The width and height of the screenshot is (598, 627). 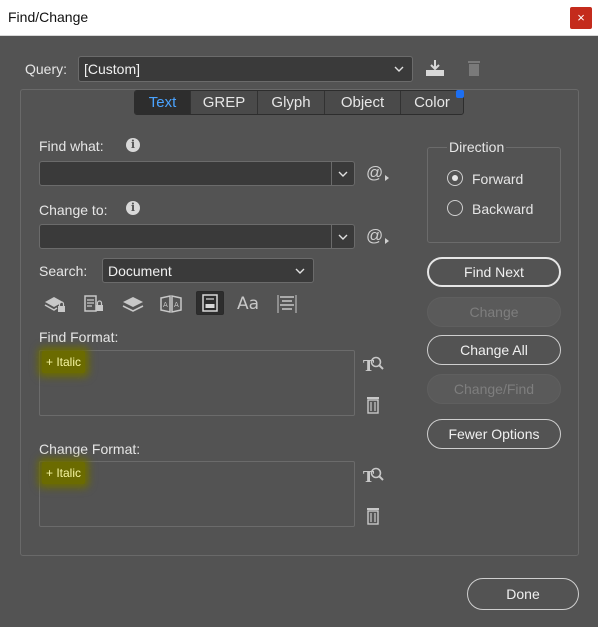 I want to click on include-master-pages-icon: AA, so click(x=171, y=304).